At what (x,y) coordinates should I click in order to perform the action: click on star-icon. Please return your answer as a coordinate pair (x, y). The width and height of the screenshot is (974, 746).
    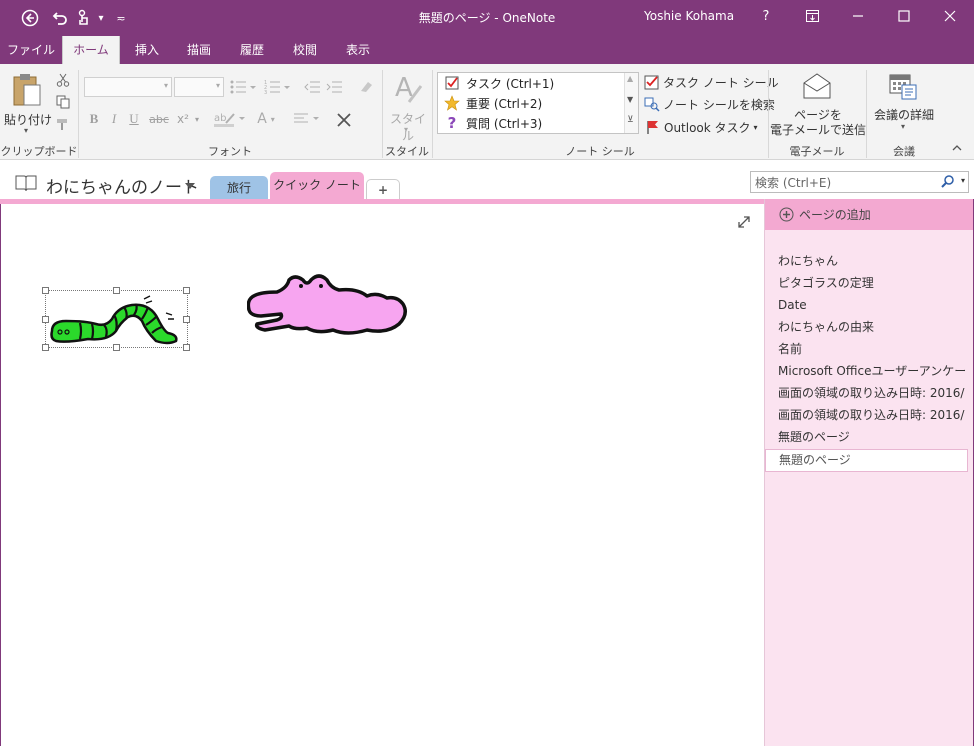
    Looking at the image, I should click on (452, 103).